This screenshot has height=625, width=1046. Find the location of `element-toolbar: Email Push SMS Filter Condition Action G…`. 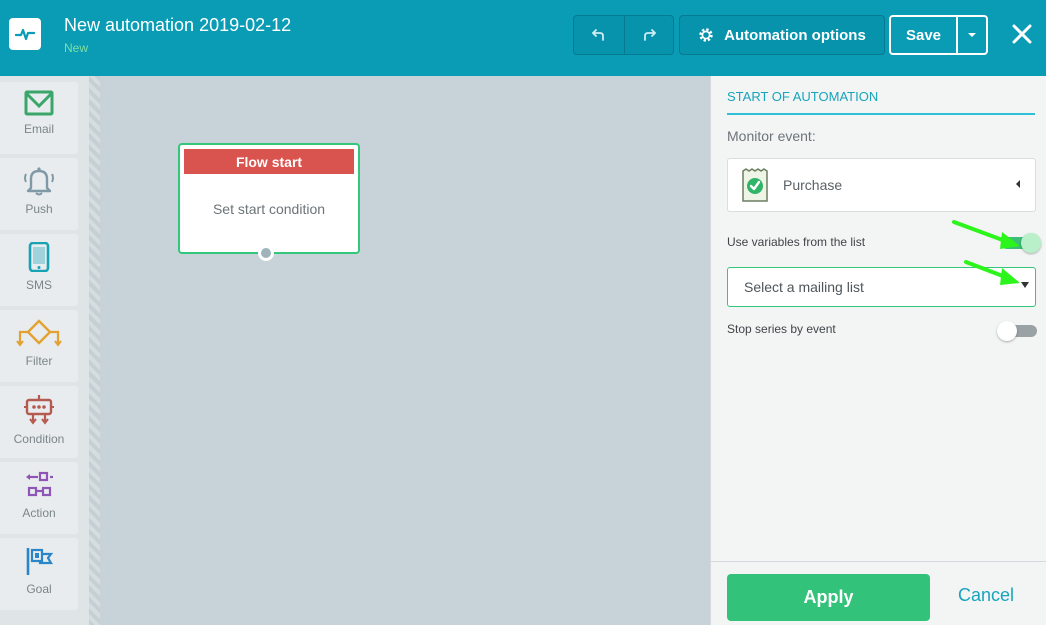

element-toolbar: Email Push SMS Filter Condition Action G… is located at coordinates (44, 350).